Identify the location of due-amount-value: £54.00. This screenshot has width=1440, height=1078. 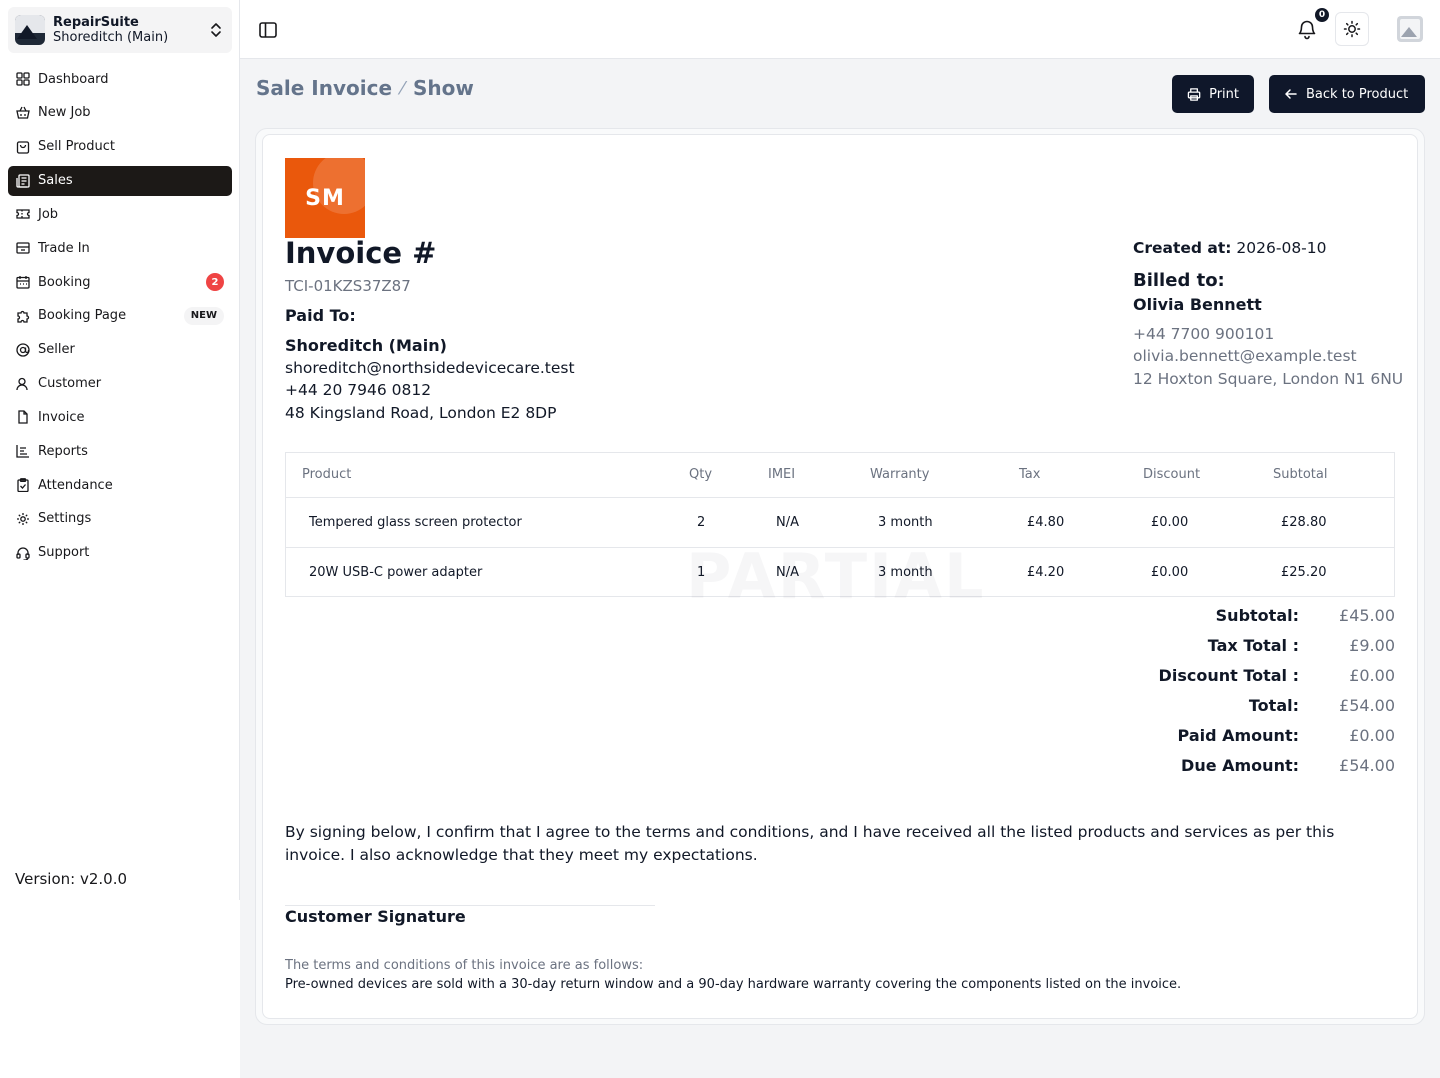
(1367, 765).